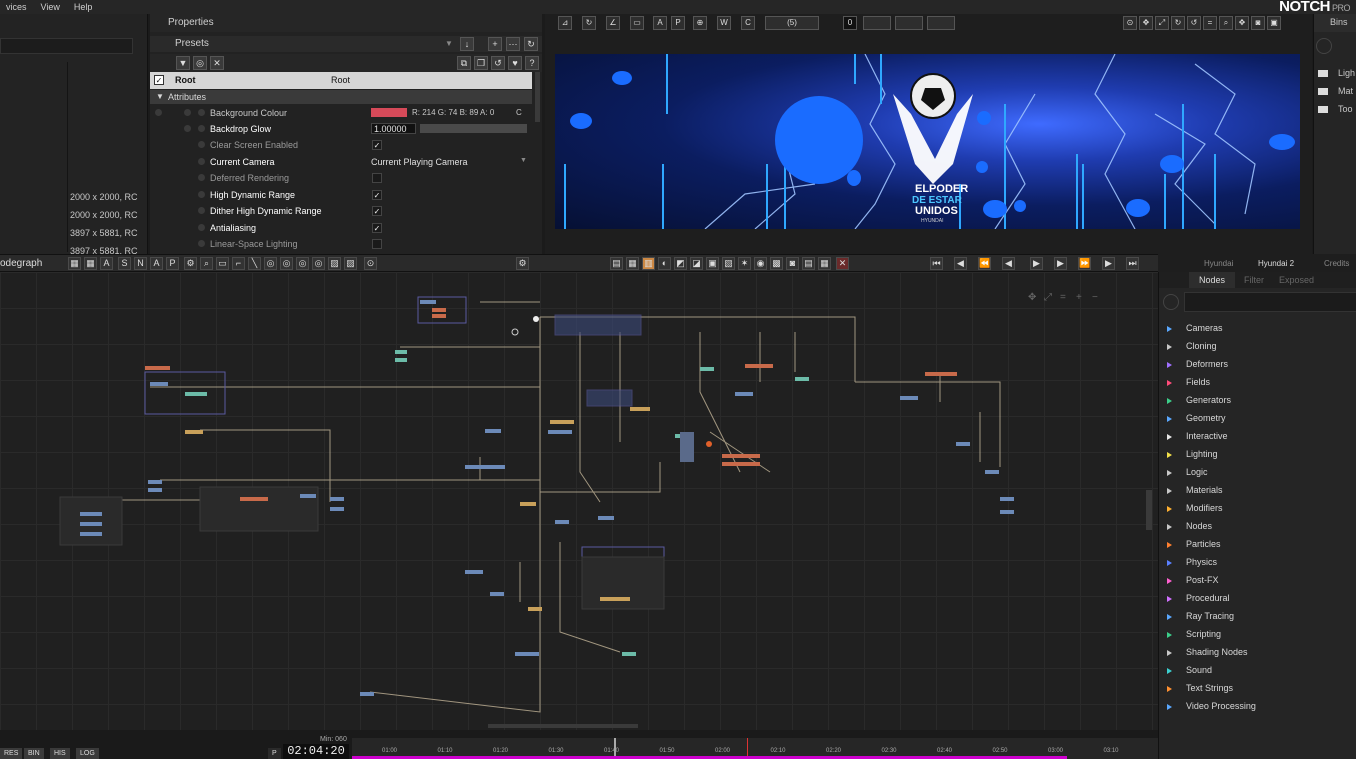  What do you see at coordinates (1212, 280) in the screenshot?
I see `tab-nodes: Nodes` at bounding box center [1212, 280].